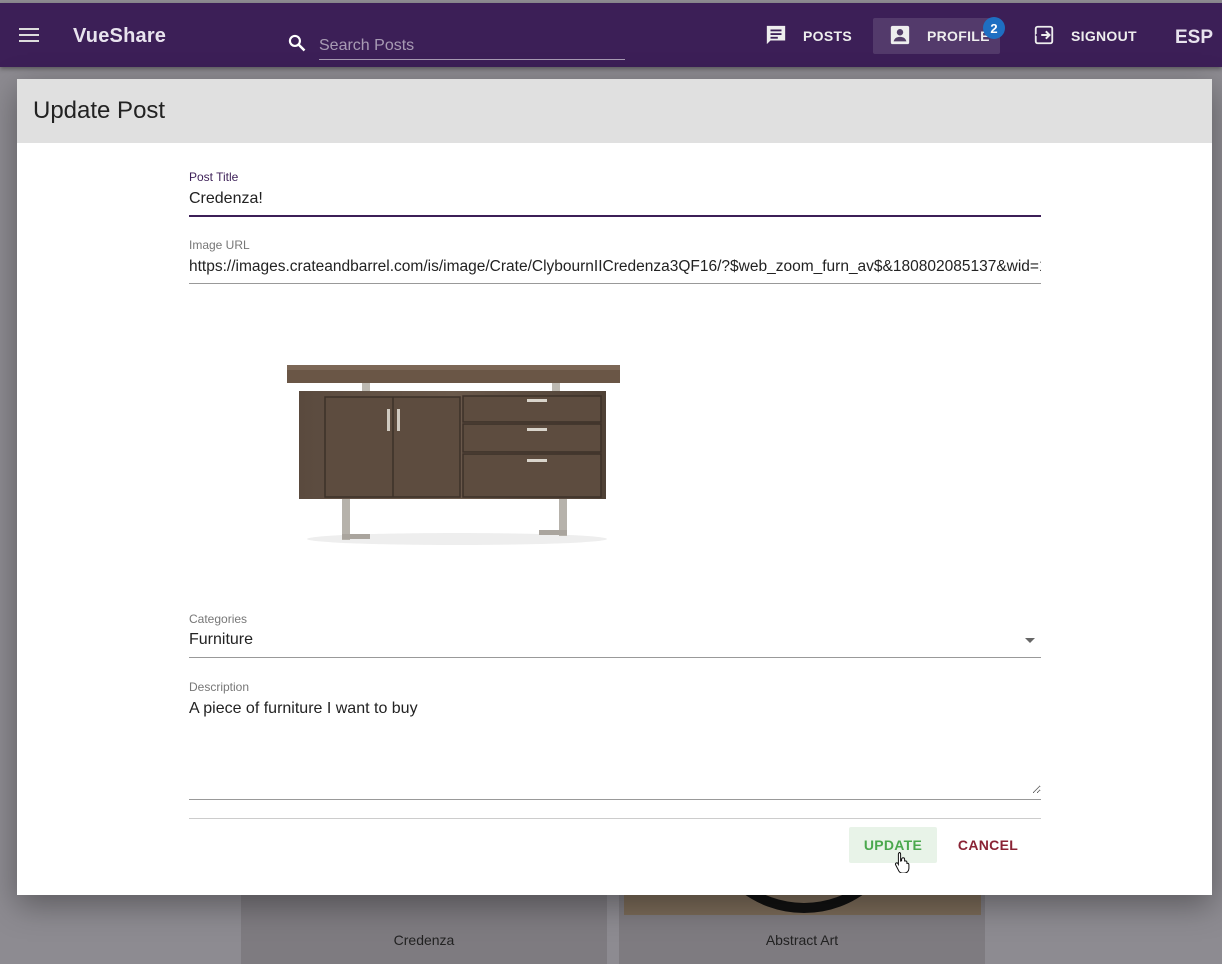 The width and height of the screenshot is (1222, 964). I want to click on post-card-title: Abstract Art, so click(802, 940).